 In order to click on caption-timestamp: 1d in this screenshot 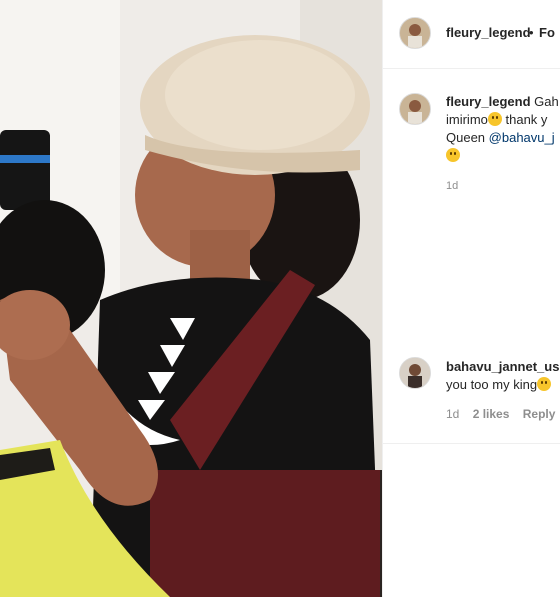, I will do `click(452, 186)`.